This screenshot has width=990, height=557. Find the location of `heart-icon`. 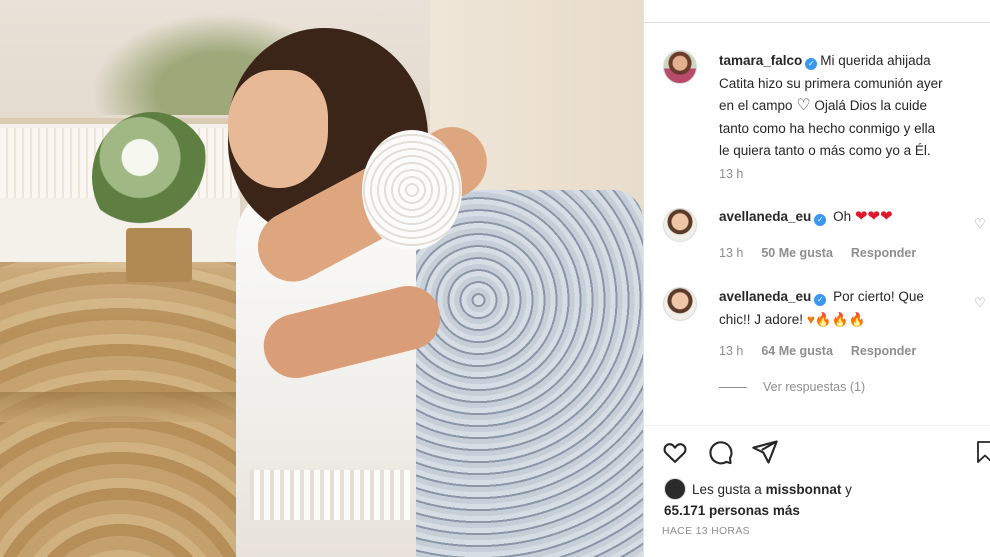

heart-icon is located at coordinates (675, 453).